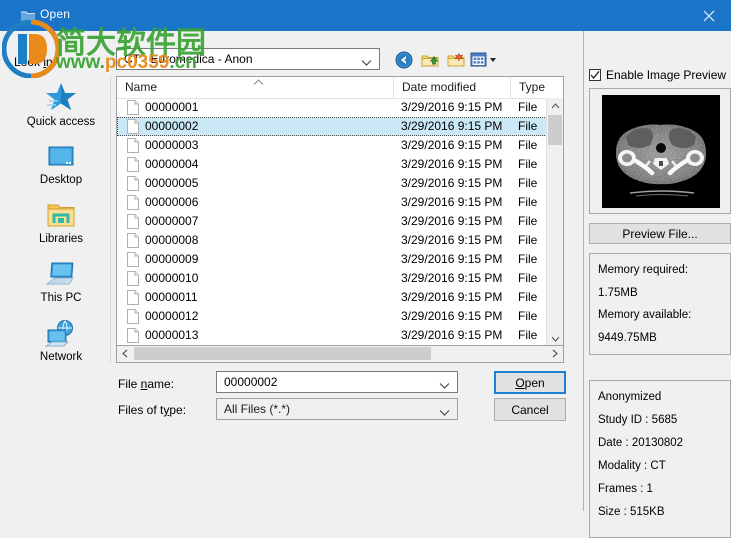 The height and width of the screenshot is (538, 731). What do you see at coordinates (530, 409) in the screenshot?
I see `cancel-button: Cancel` at bounding box center [530, 409].